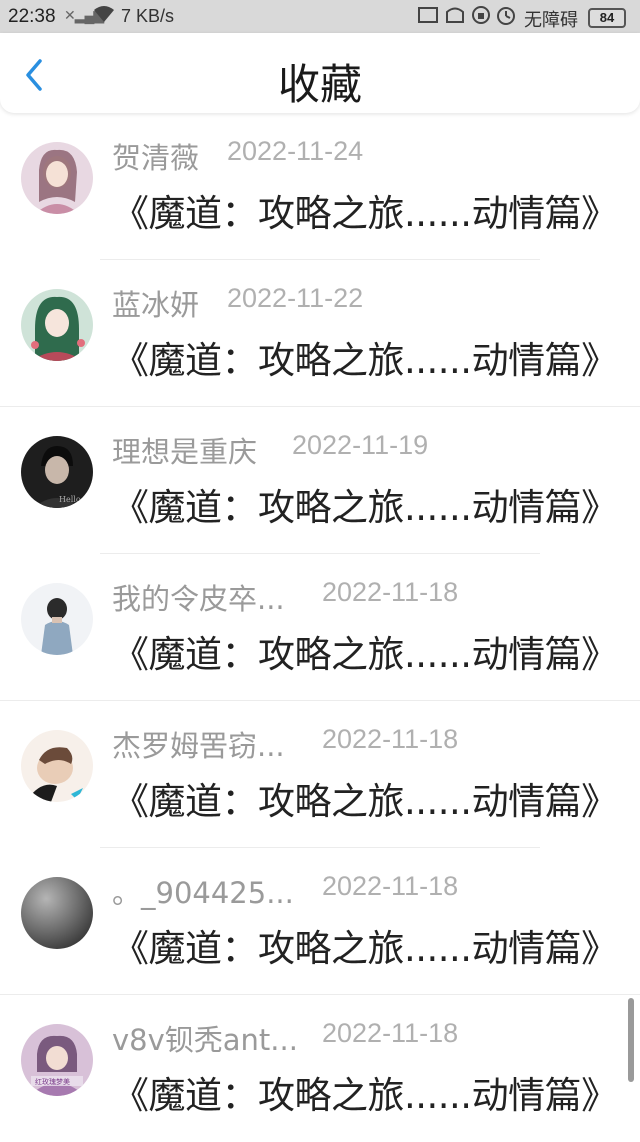 This screenshot has height=1142, width=640. What do you see at coordinates (156, 305) in the screenshot?
I see `username: 蓝冰妍` at bounding box center [156, 305].